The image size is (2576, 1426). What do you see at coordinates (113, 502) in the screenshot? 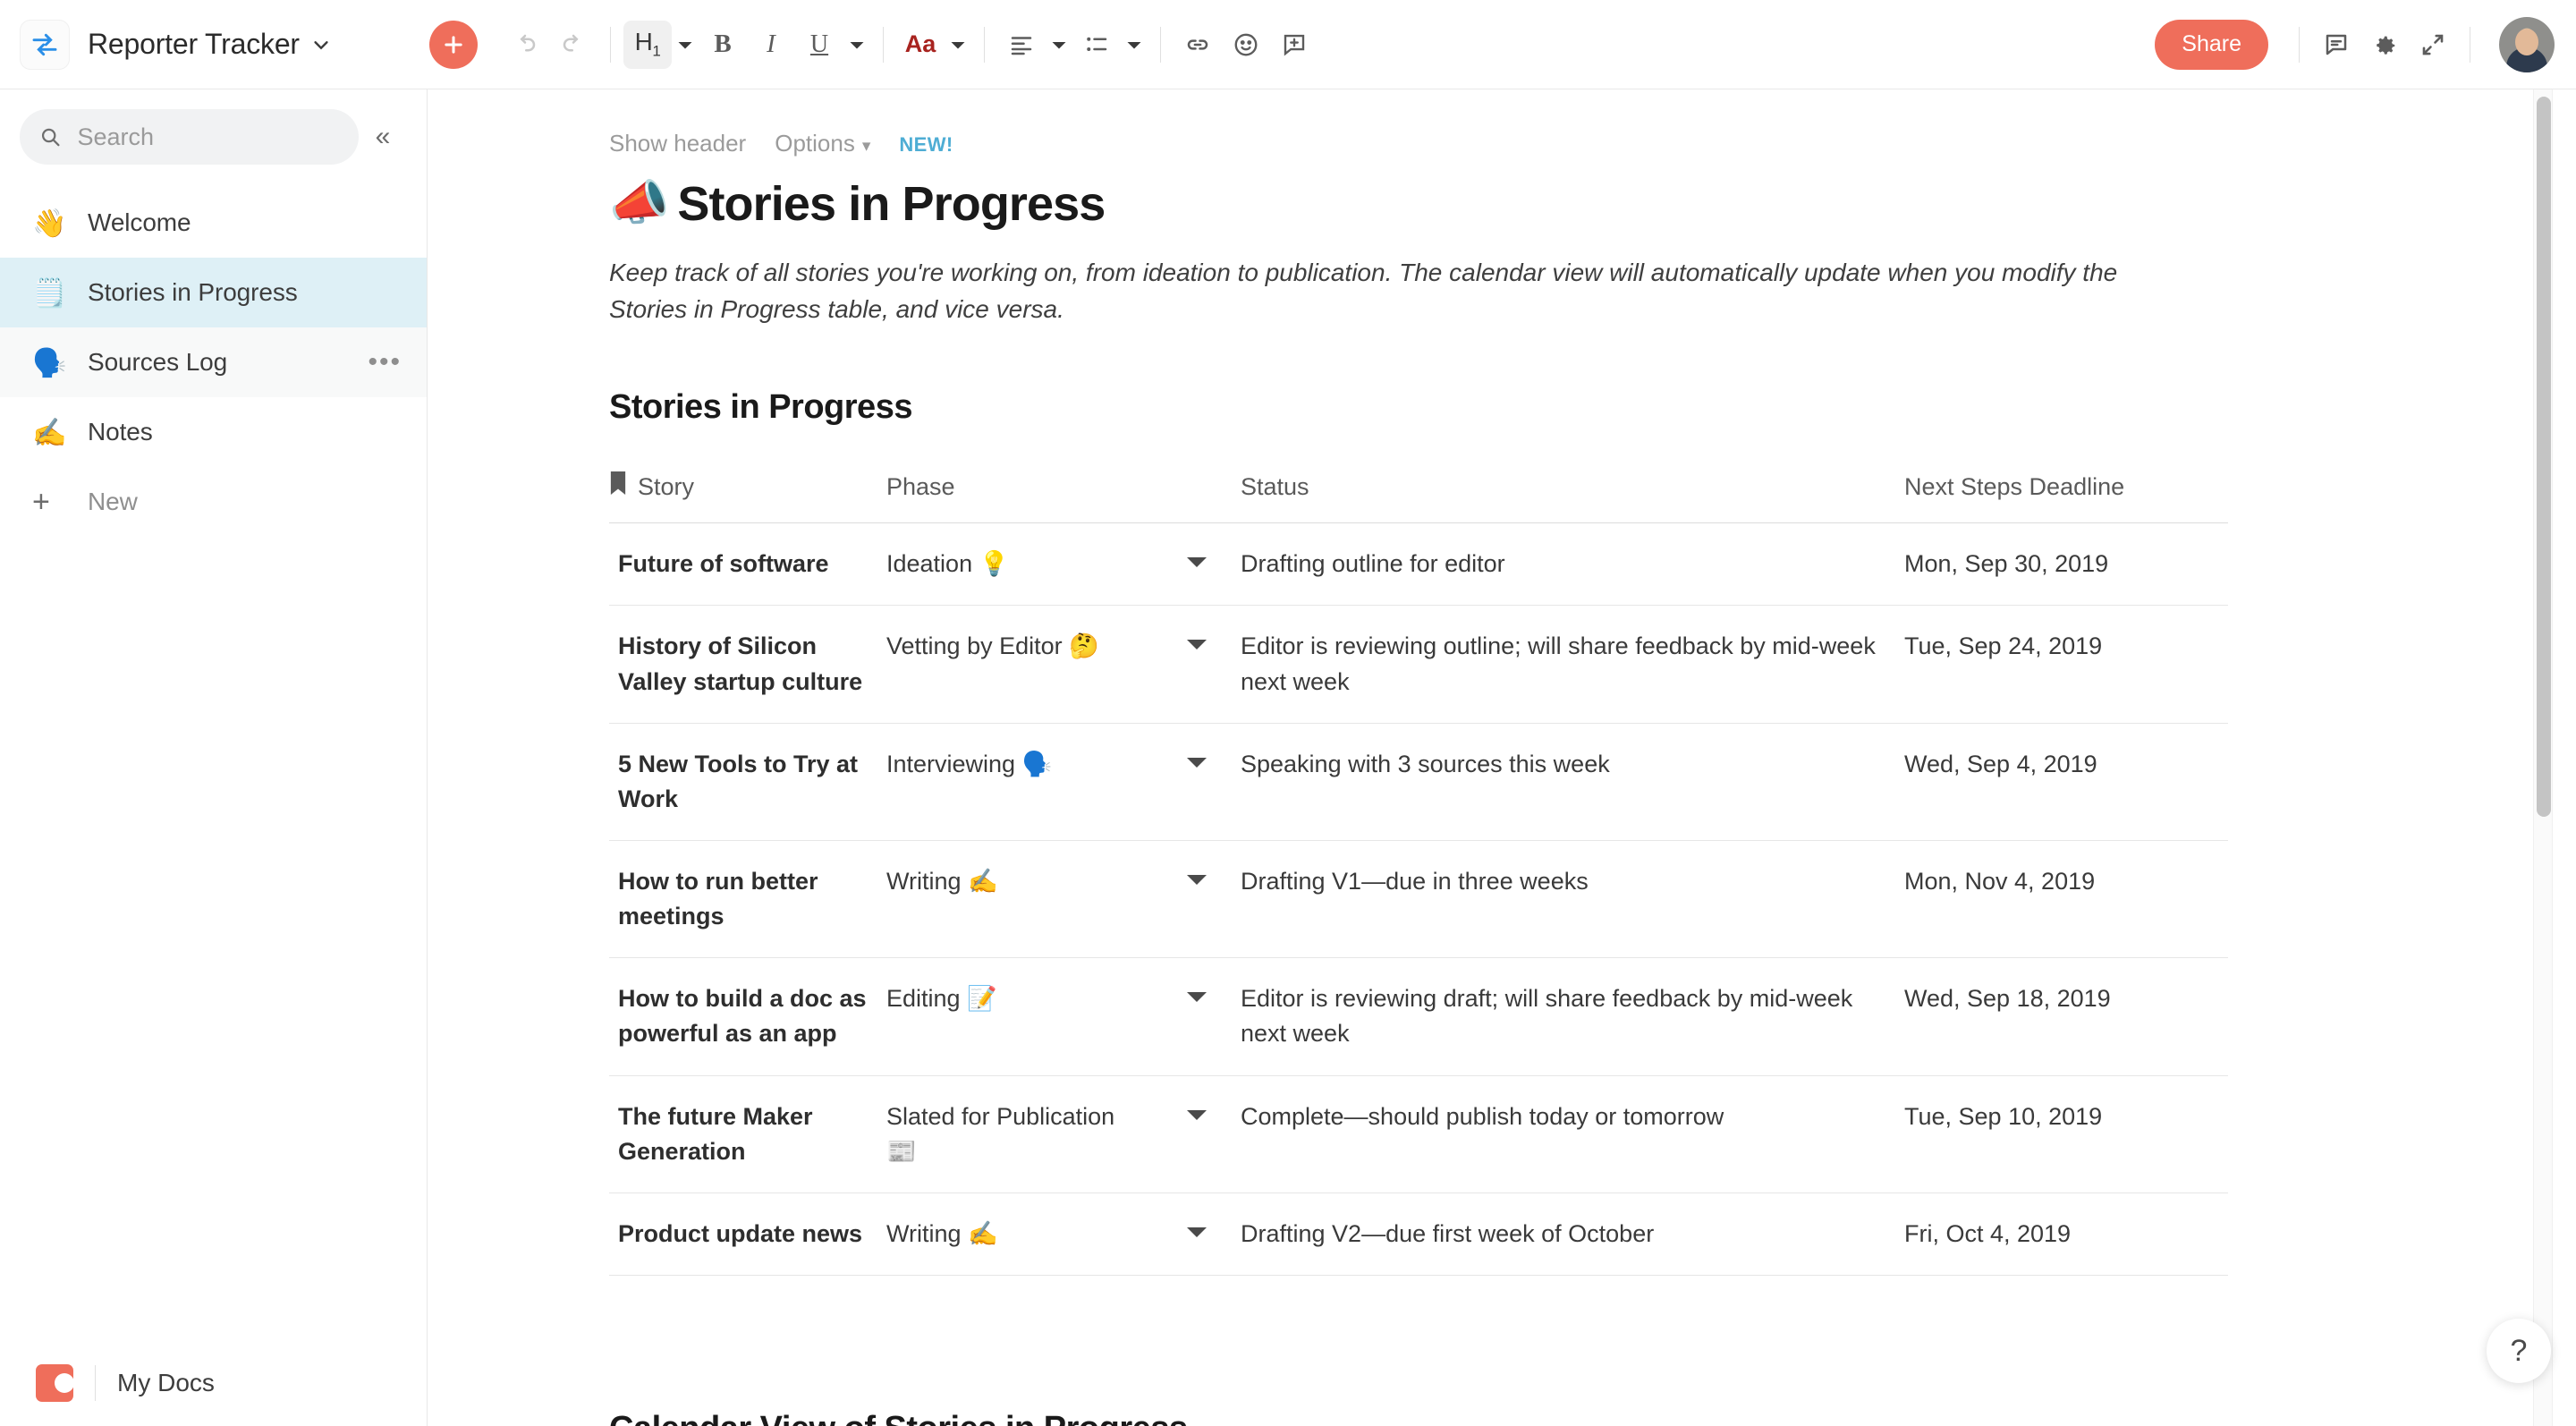
I see `sidebar-new-label: New` at bounding box center [113, 502].